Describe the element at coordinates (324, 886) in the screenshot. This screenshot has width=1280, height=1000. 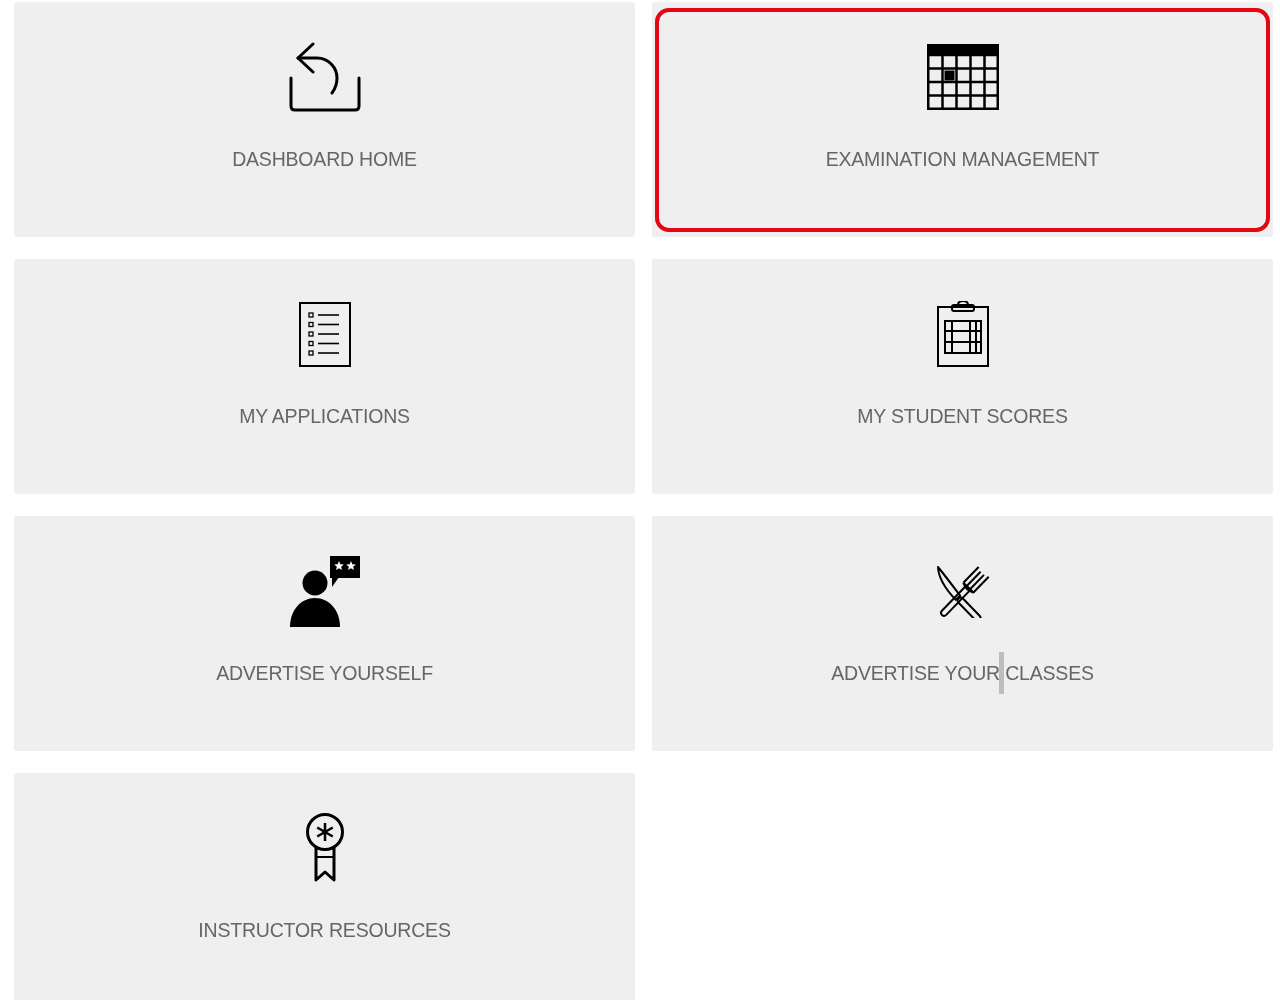
I see `menu-tile: INSTRUCTOR RESOURCES` at that location.